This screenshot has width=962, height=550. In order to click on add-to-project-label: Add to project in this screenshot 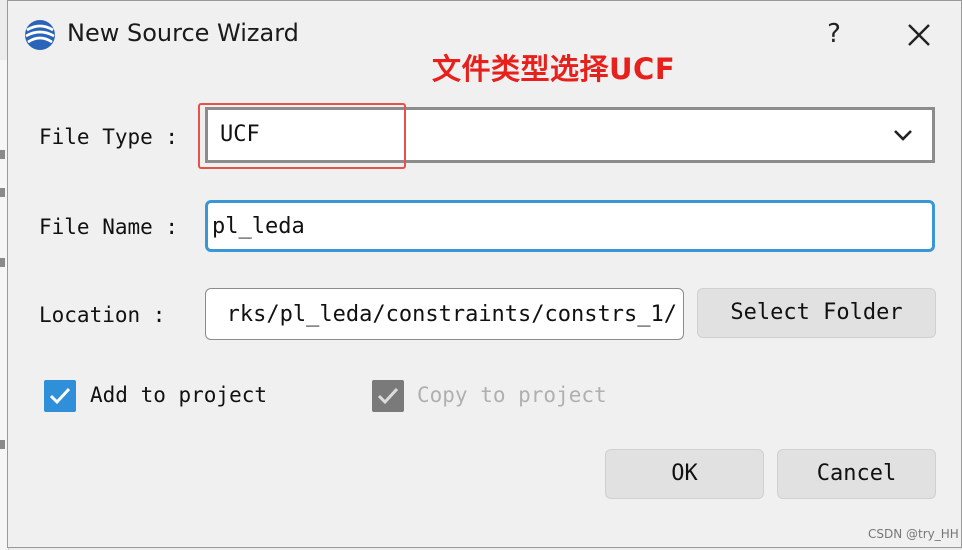, I will do `click(179, 395)`.